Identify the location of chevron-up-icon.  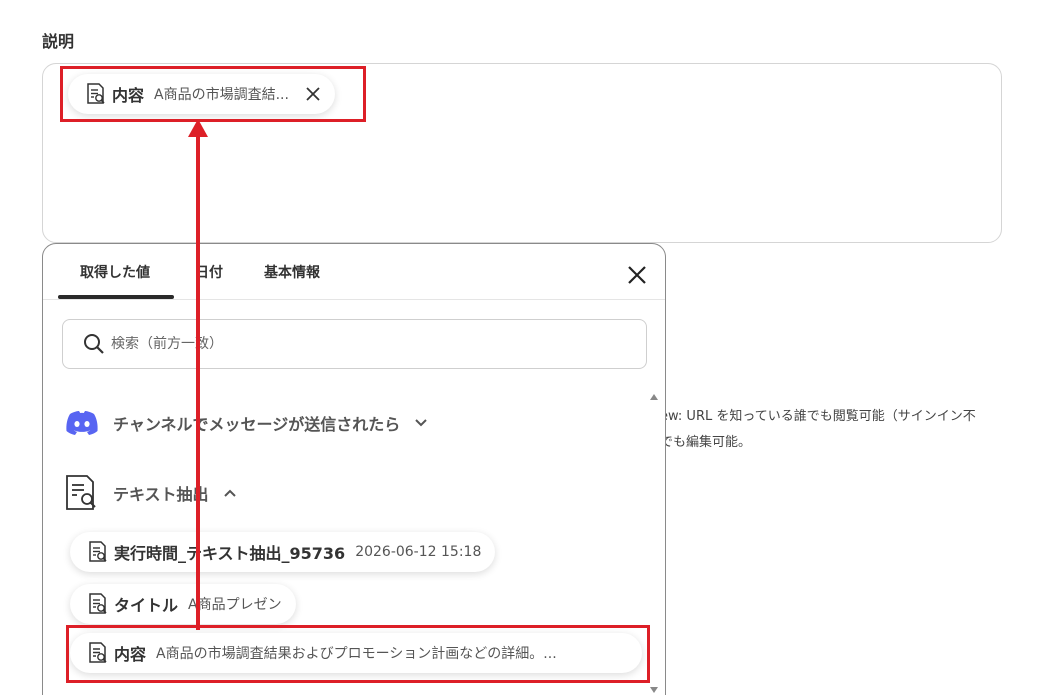
(229, 493).